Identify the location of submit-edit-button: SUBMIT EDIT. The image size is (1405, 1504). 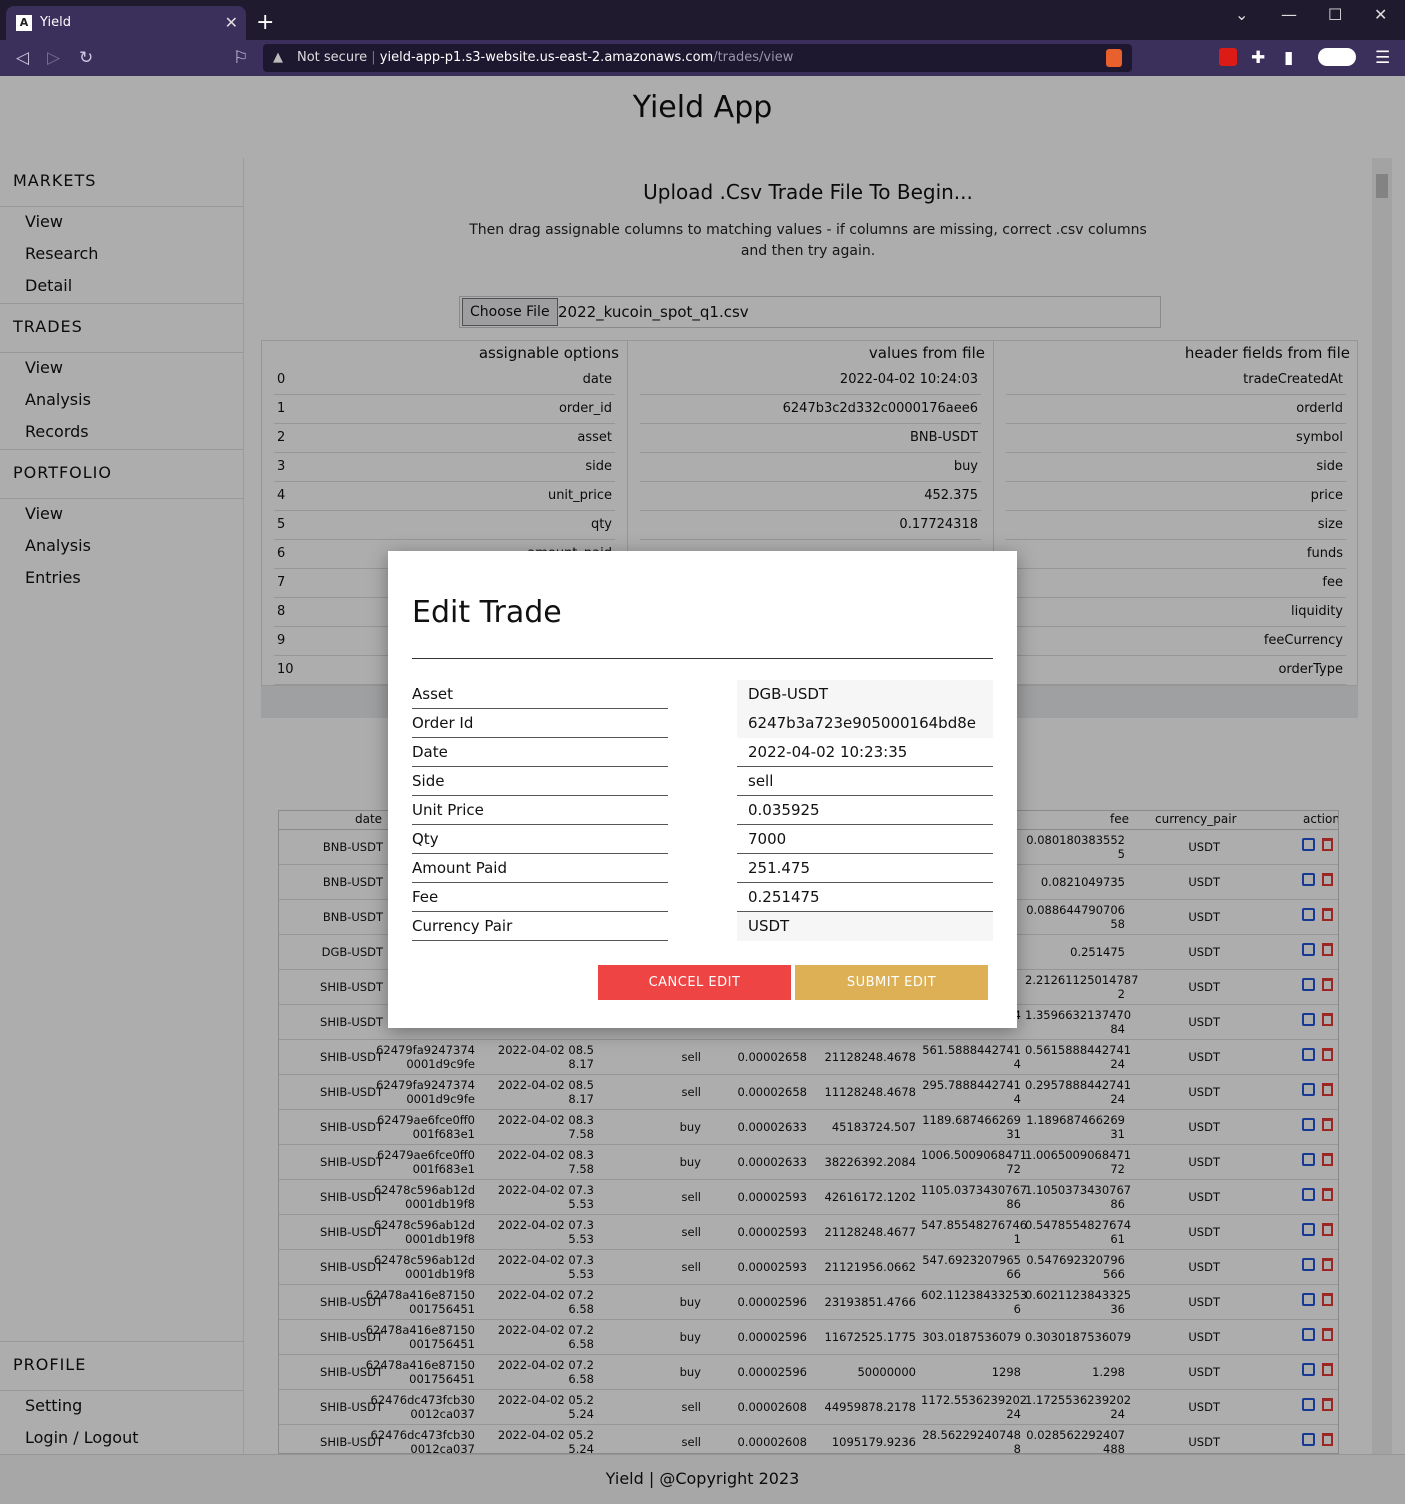
(891, 982).